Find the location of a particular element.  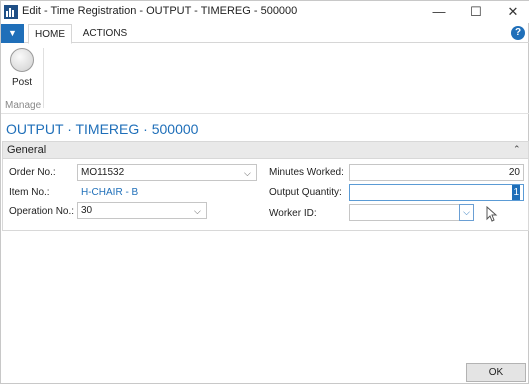

output-quantity-label: Output Quantity: is located at coordinates (305, 192).